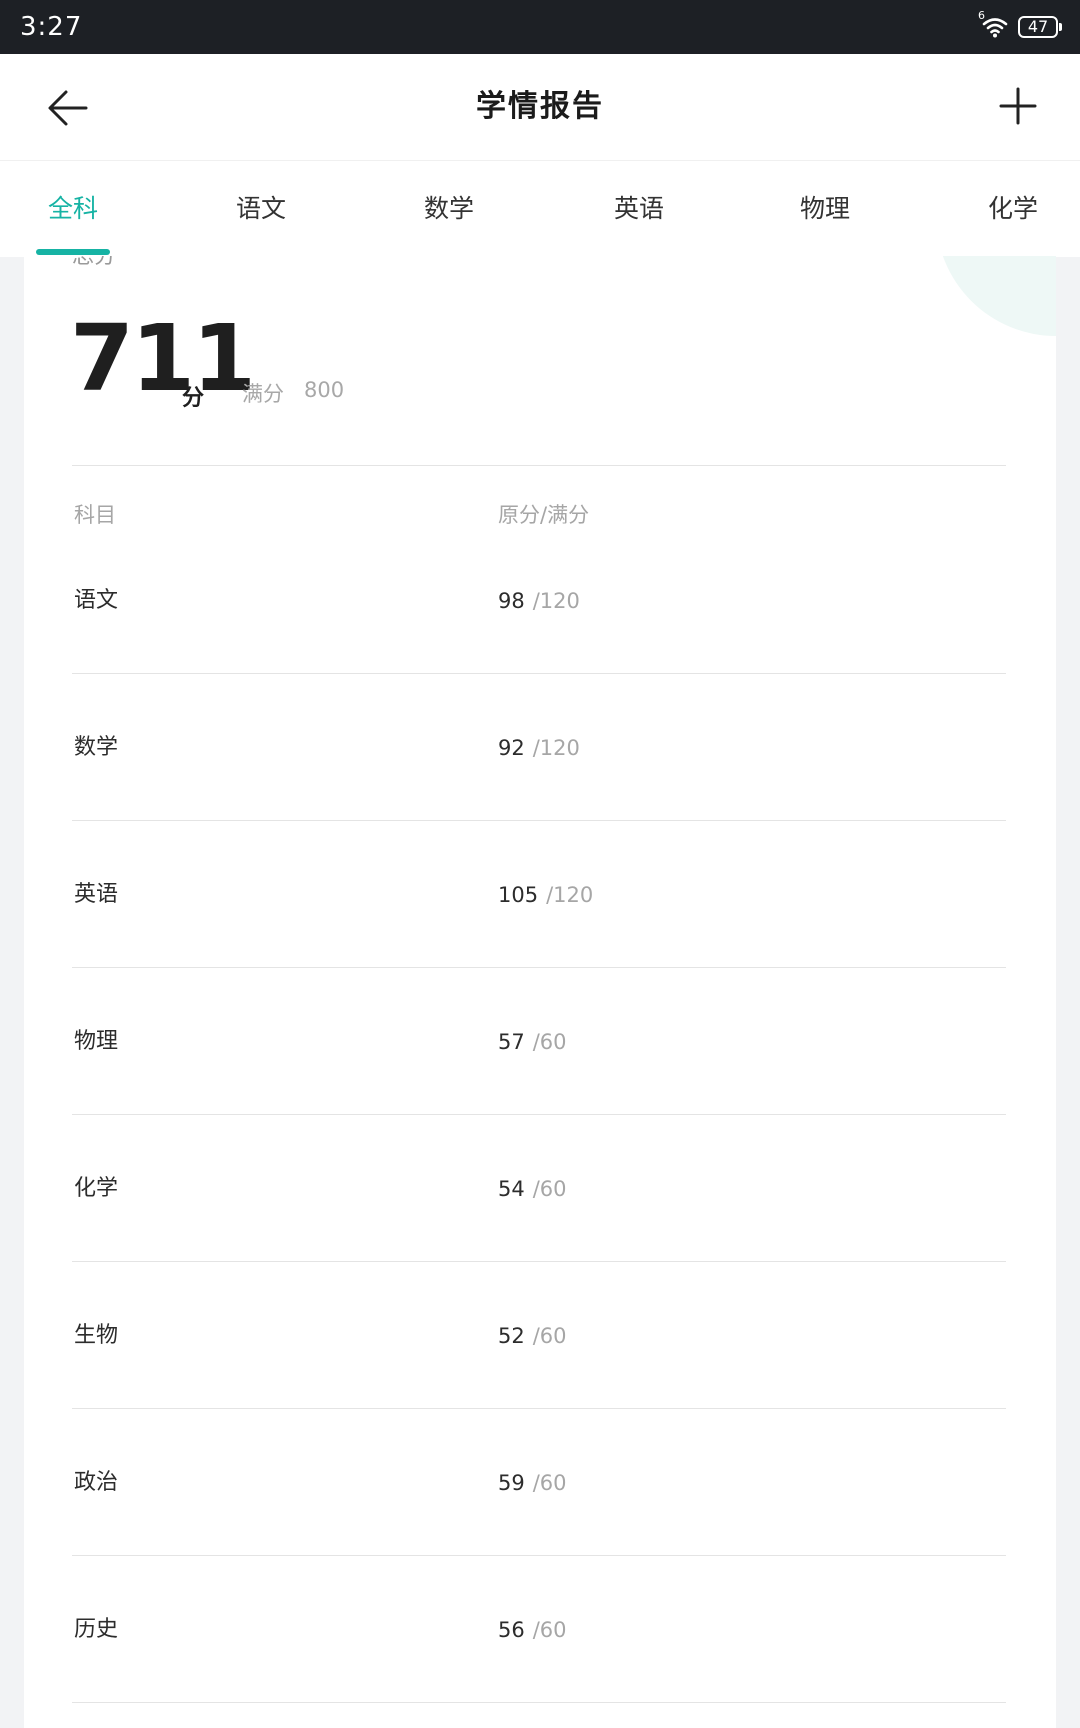  Describe the element at coordinates (449, 209) in the screenshot. I see `tab-math: 数学` at that location.